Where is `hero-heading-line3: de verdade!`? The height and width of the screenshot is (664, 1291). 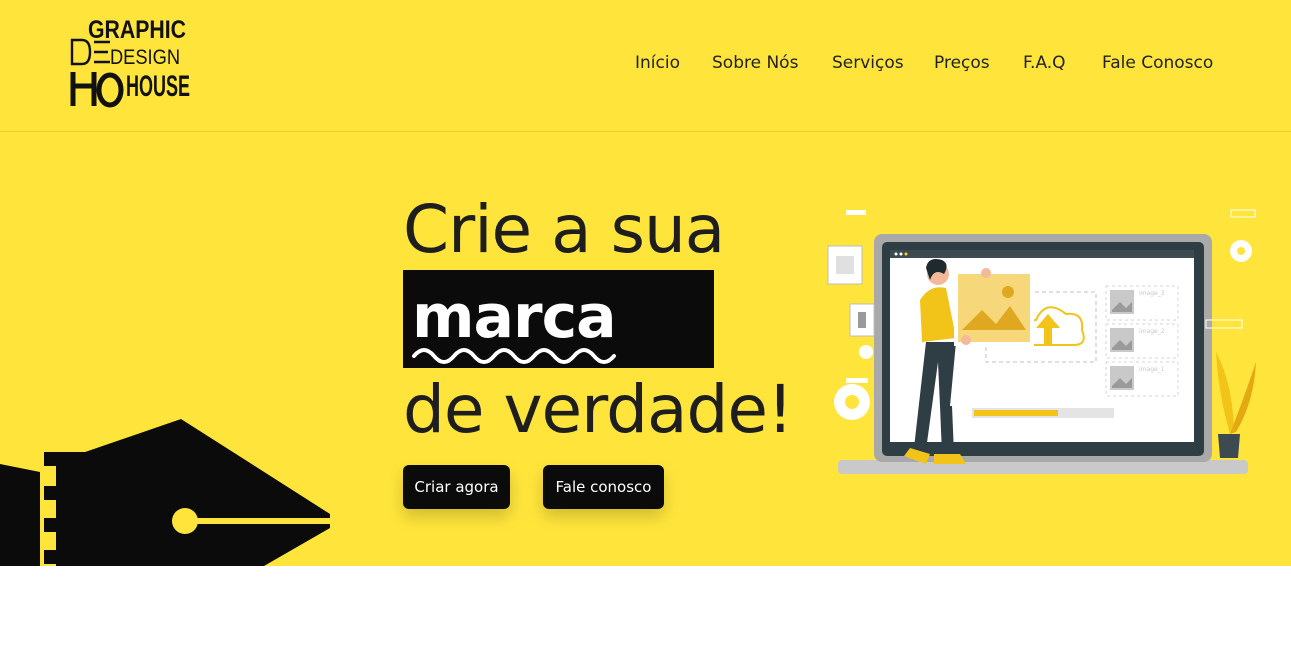 hero-heading-line3: de verdade! is located at coordinates (598, 409).